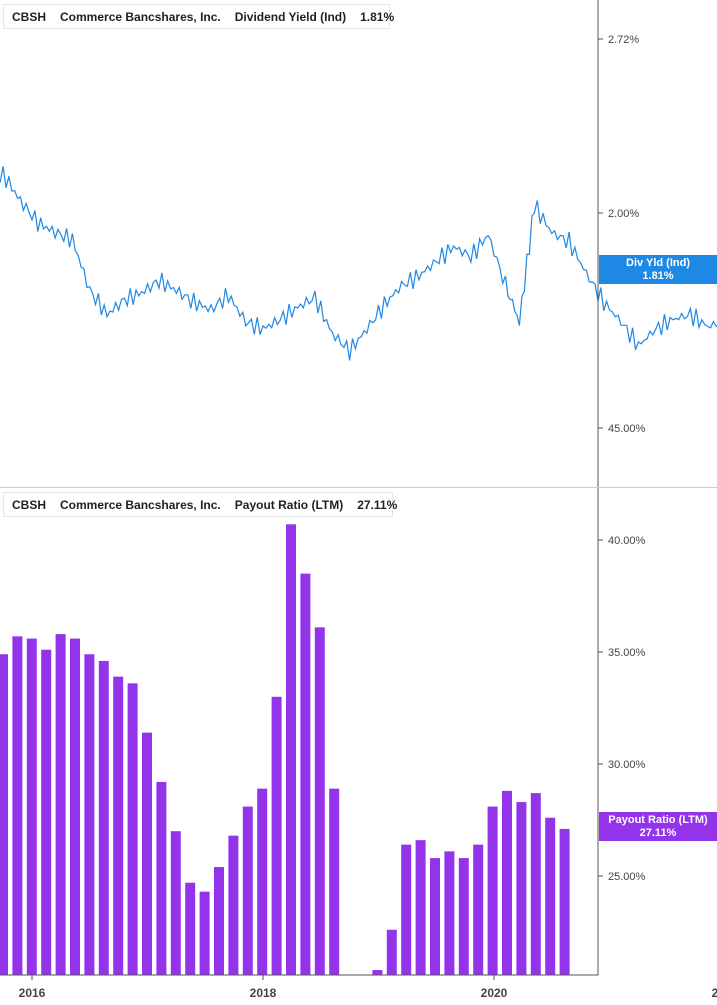  I want to click on y-tick-label: 25.00%, so click(627, 877).